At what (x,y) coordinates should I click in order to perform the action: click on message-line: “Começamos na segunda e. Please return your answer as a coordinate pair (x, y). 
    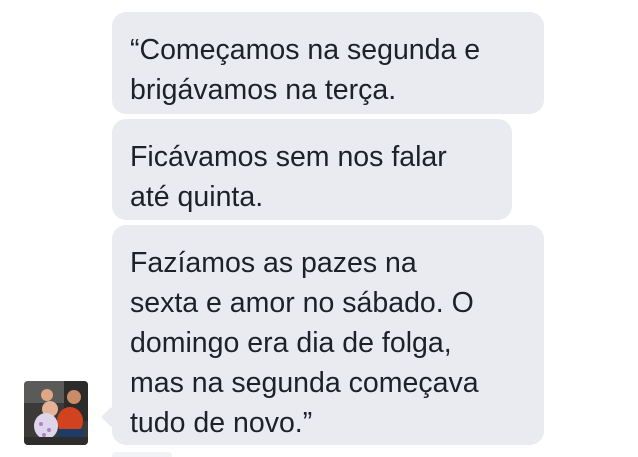
    Looking at the image, I should click on (305, 50).